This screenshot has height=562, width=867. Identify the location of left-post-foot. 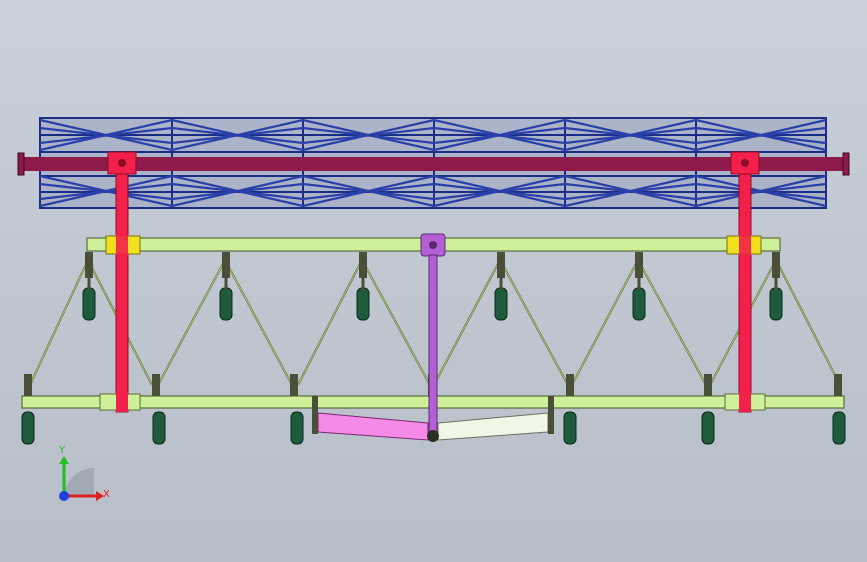
(122, 402).